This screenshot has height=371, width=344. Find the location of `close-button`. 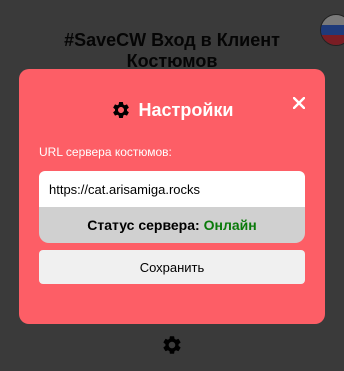

close-button is located at coordinates (299, 103).